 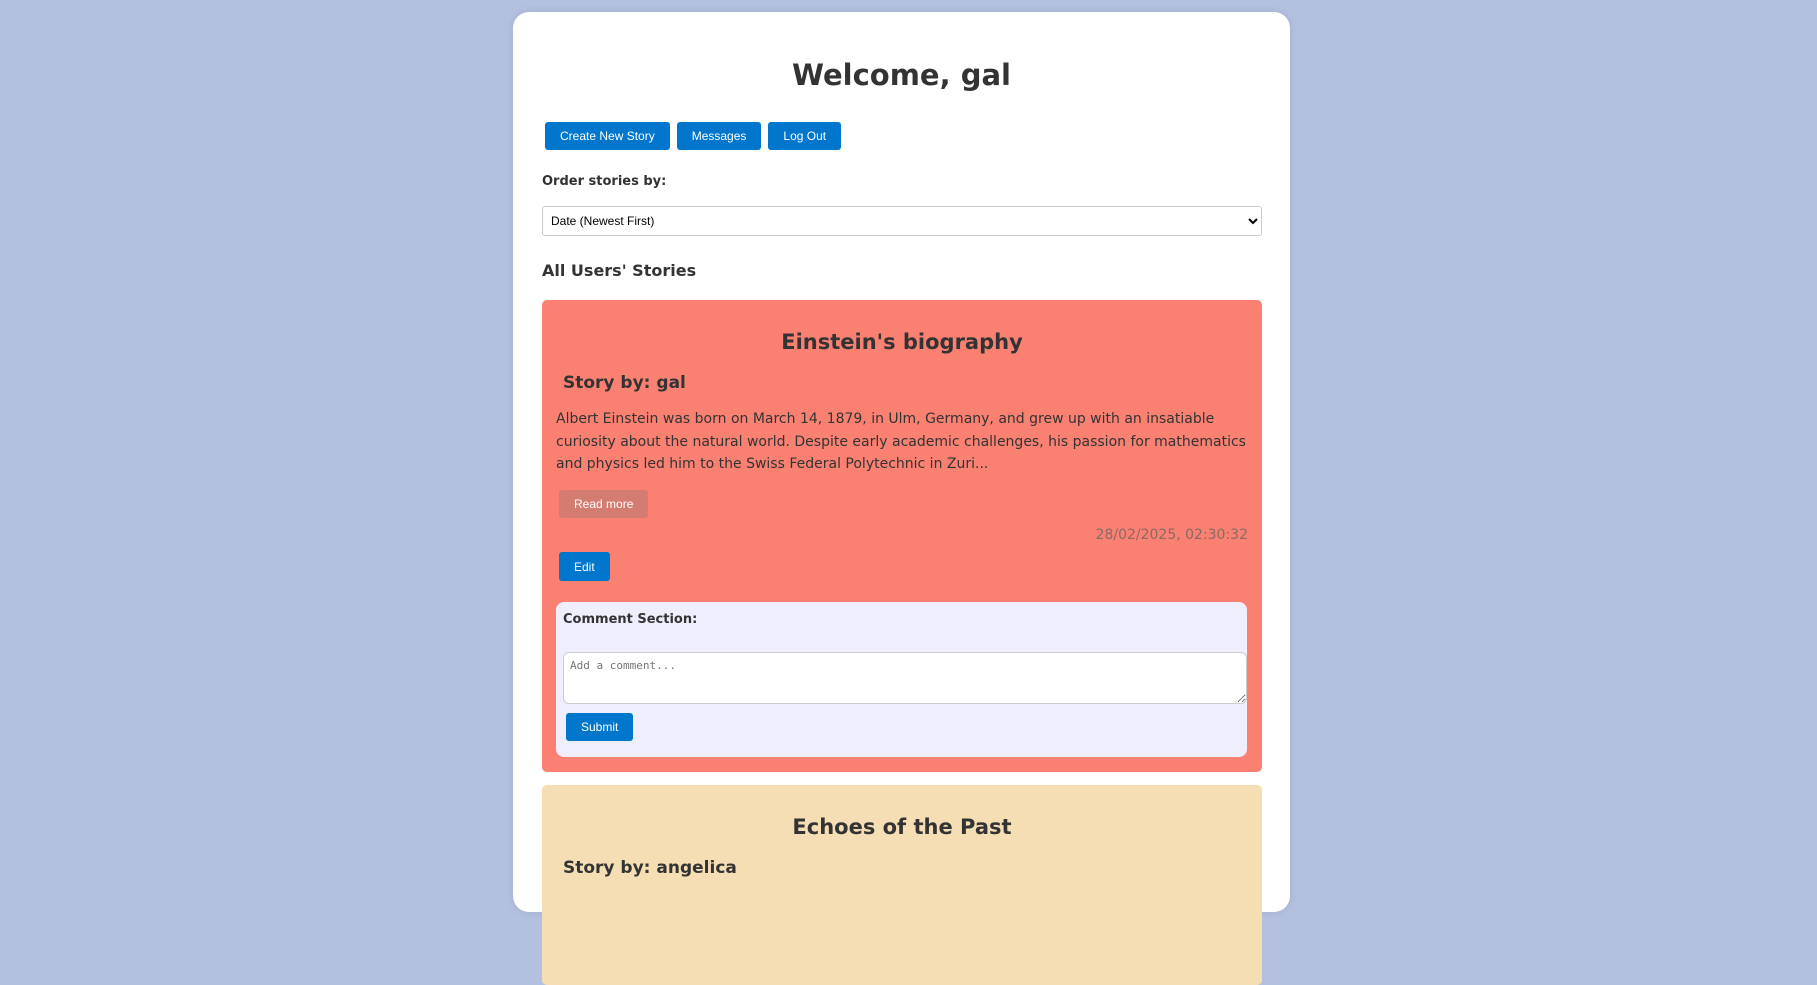 I want to click on edit-button: Edit, so click(x=584, y=566).